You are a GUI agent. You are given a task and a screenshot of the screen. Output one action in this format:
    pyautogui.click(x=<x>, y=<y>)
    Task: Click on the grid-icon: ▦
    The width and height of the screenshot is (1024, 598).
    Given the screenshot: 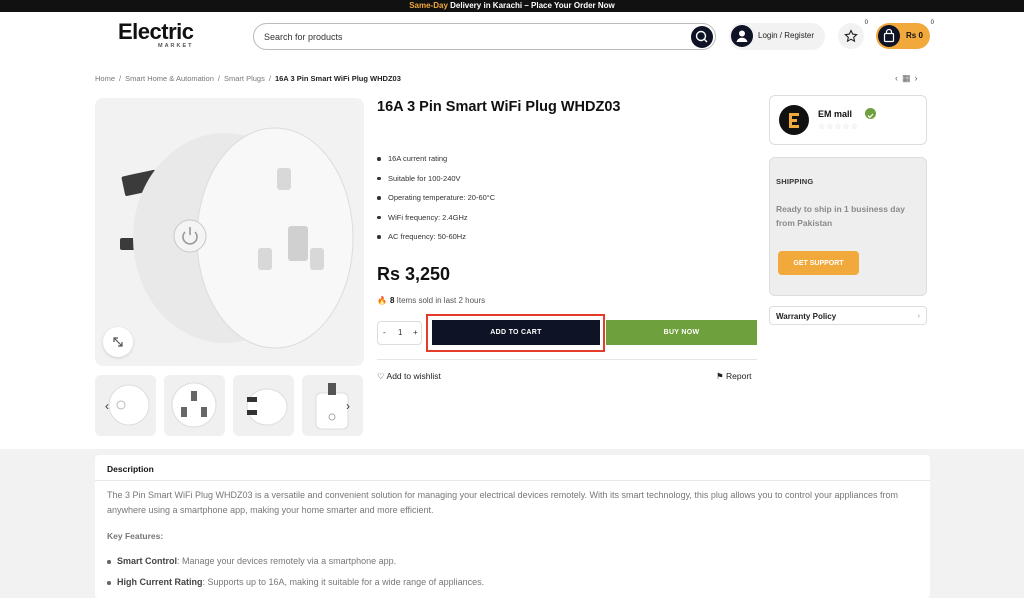 What is the action you would take?
    pyautogui.click(x=908, y=78)
    